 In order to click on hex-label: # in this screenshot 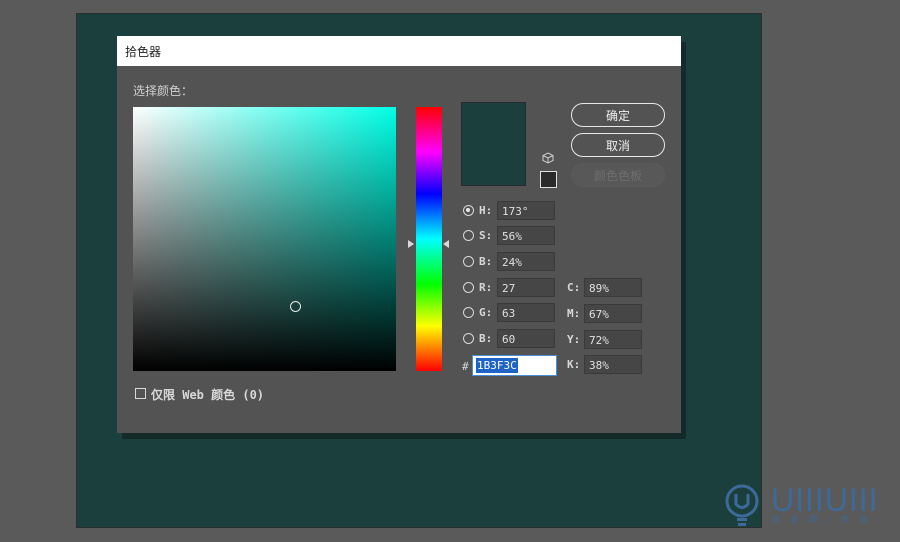, I will do `click(465, 366)`.